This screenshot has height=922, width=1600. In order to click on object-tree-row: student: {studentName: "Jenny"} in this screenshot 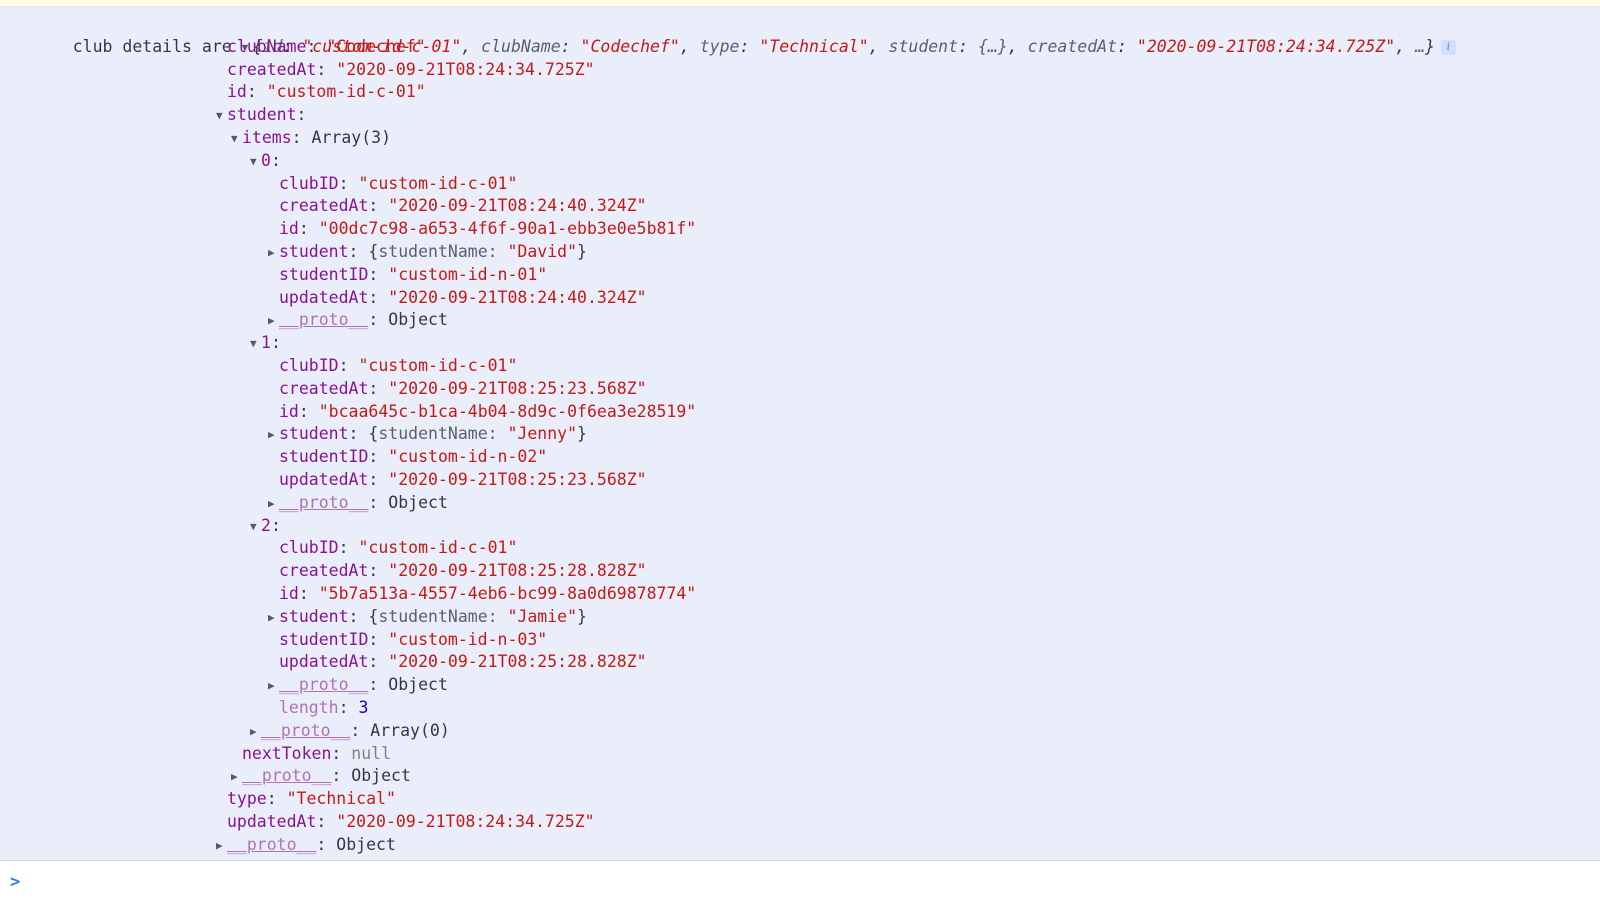, I will do `click(800, 434)`.